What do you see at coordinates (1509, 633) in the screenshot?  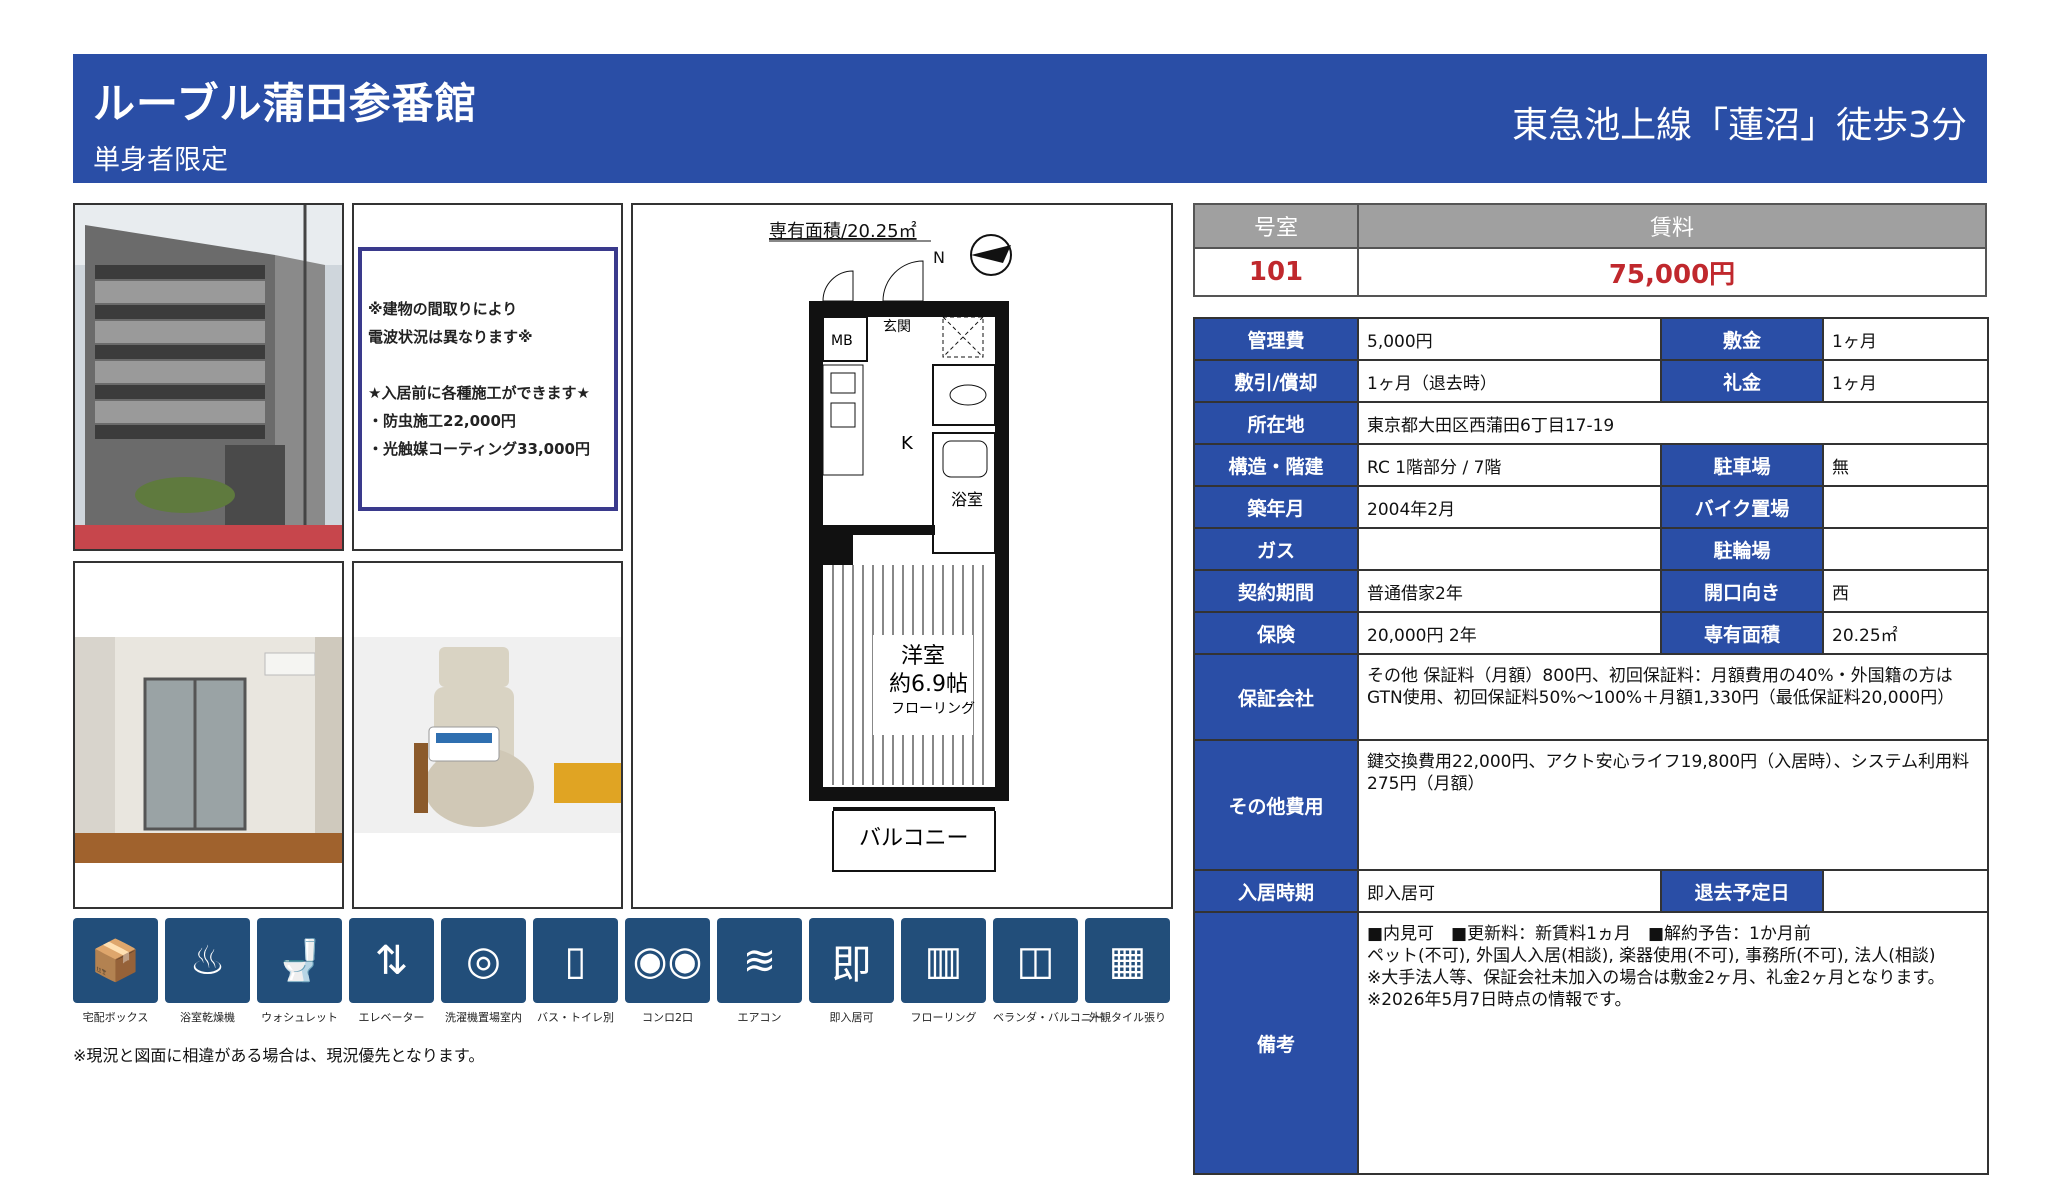 I see `insurance-value: 20,000円 2年` at bounding box center [1509, 633].